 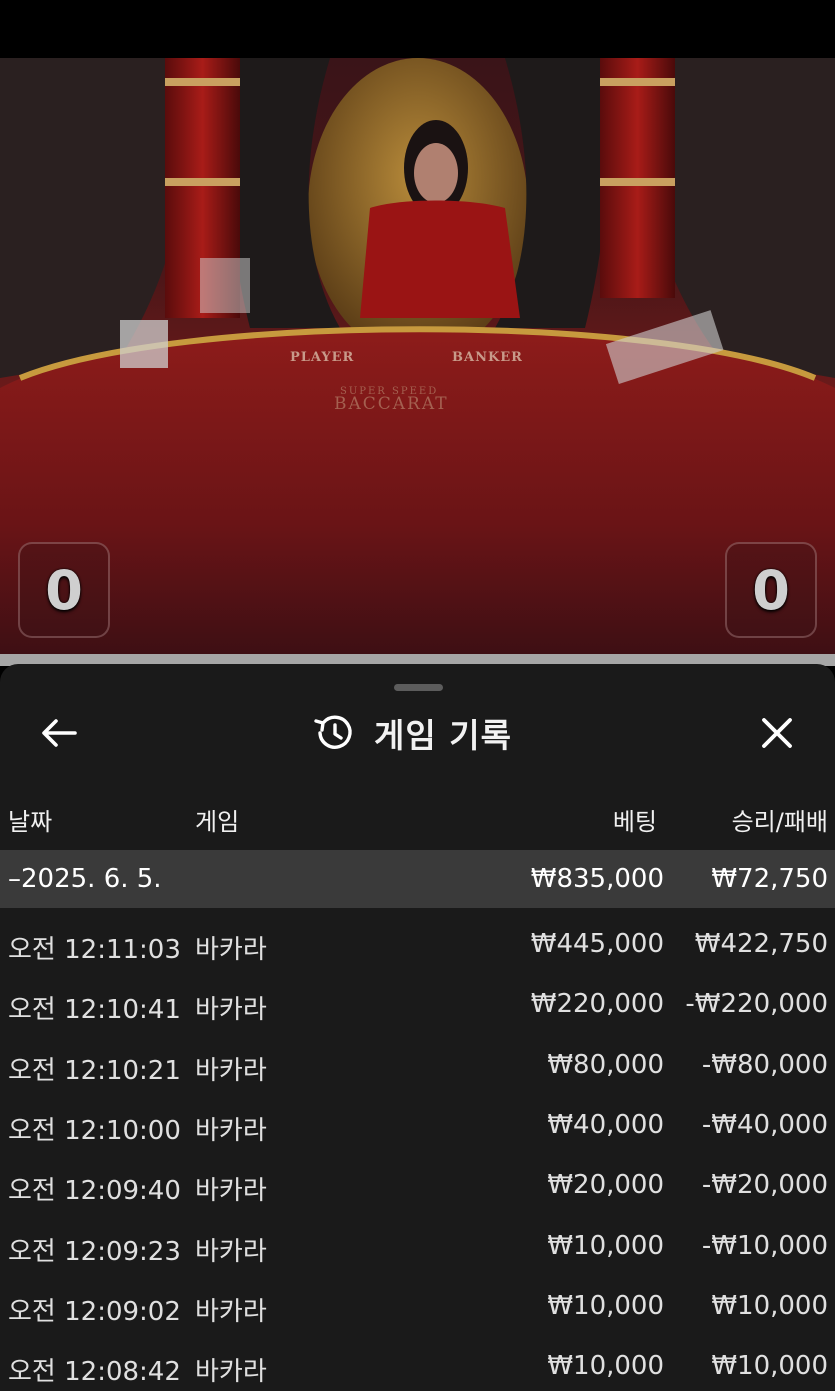 What do you see at coordinates (322, 357) in the screenshot?
I see `player-area-label: PLAYER` at bounding box center [322, 357].